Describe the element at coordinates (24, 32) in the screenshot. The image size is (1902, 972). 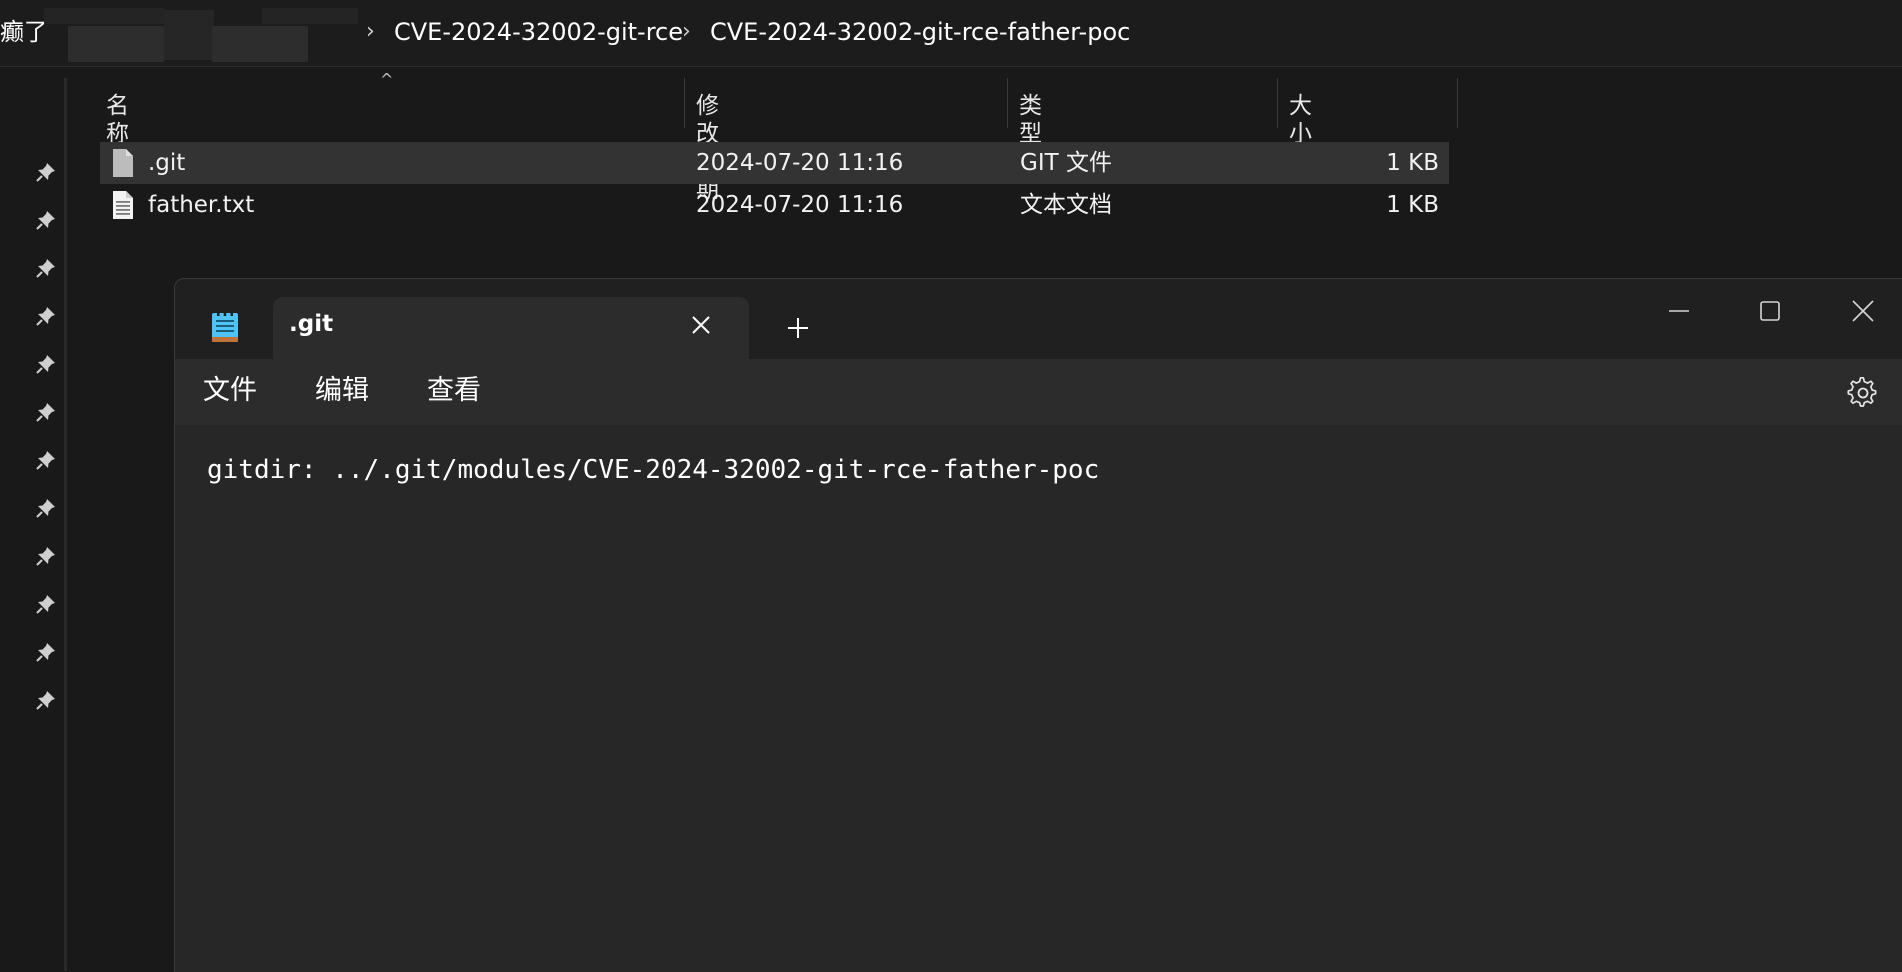
I see `breadcrumb-partial-folder: 癫了` at that location.